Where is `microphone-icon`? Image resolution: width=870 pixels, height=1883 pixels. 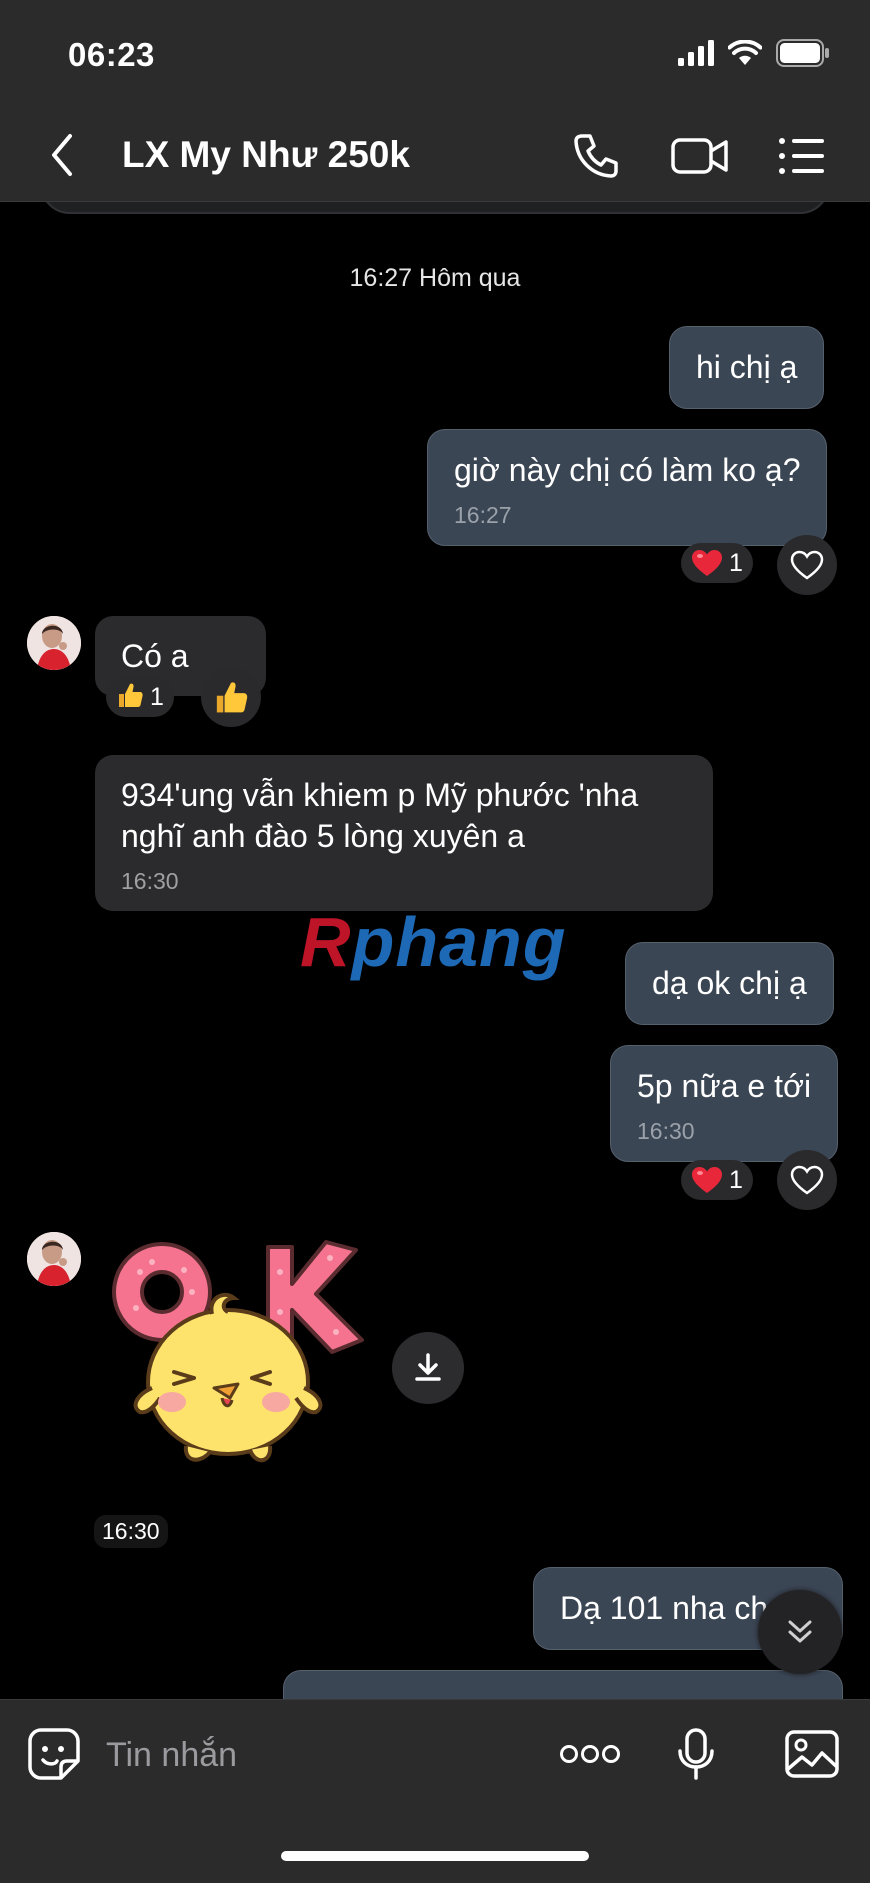 microphone-icon is located at coordinates (696, 1754).